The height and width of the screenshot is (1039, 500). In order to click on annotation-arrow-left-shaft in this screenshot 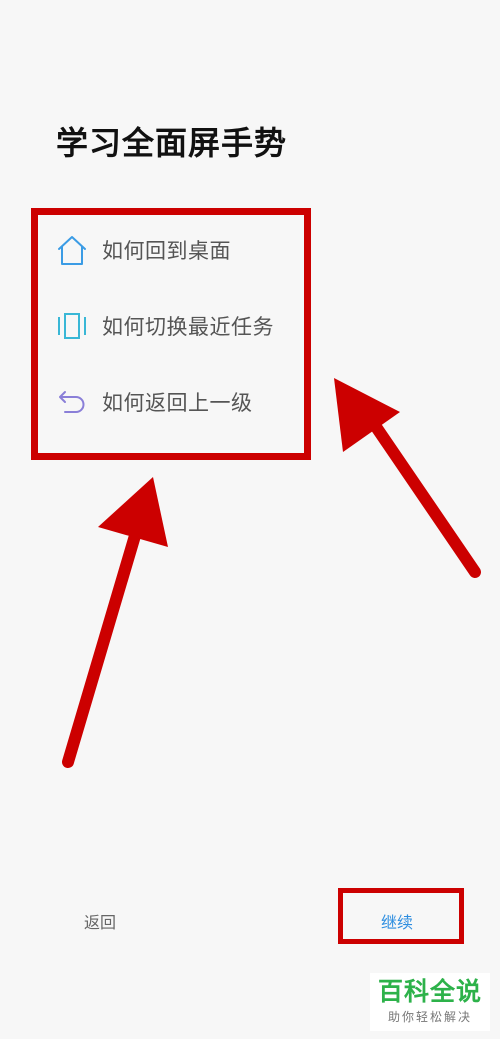, I will do `click(105, 637)`.